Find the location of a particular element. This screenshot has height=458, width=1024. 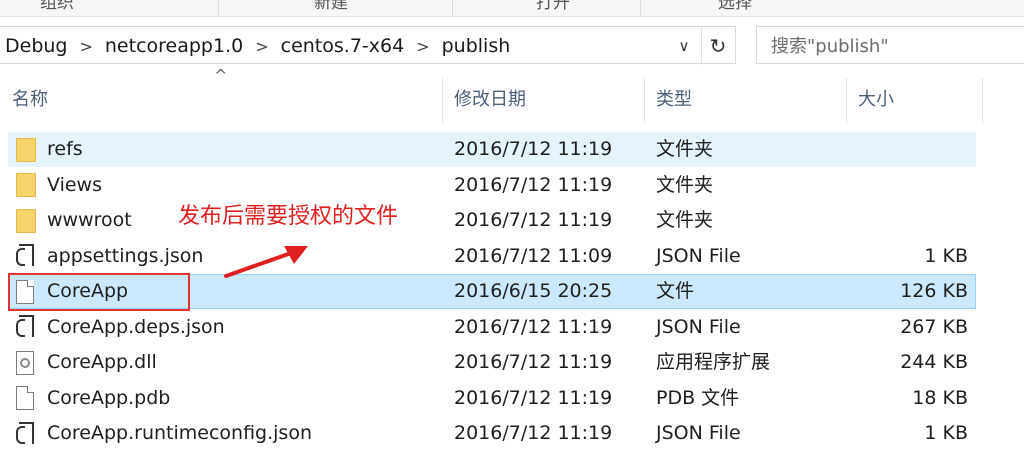

file-name: Views is located at coordinates (74, 184).